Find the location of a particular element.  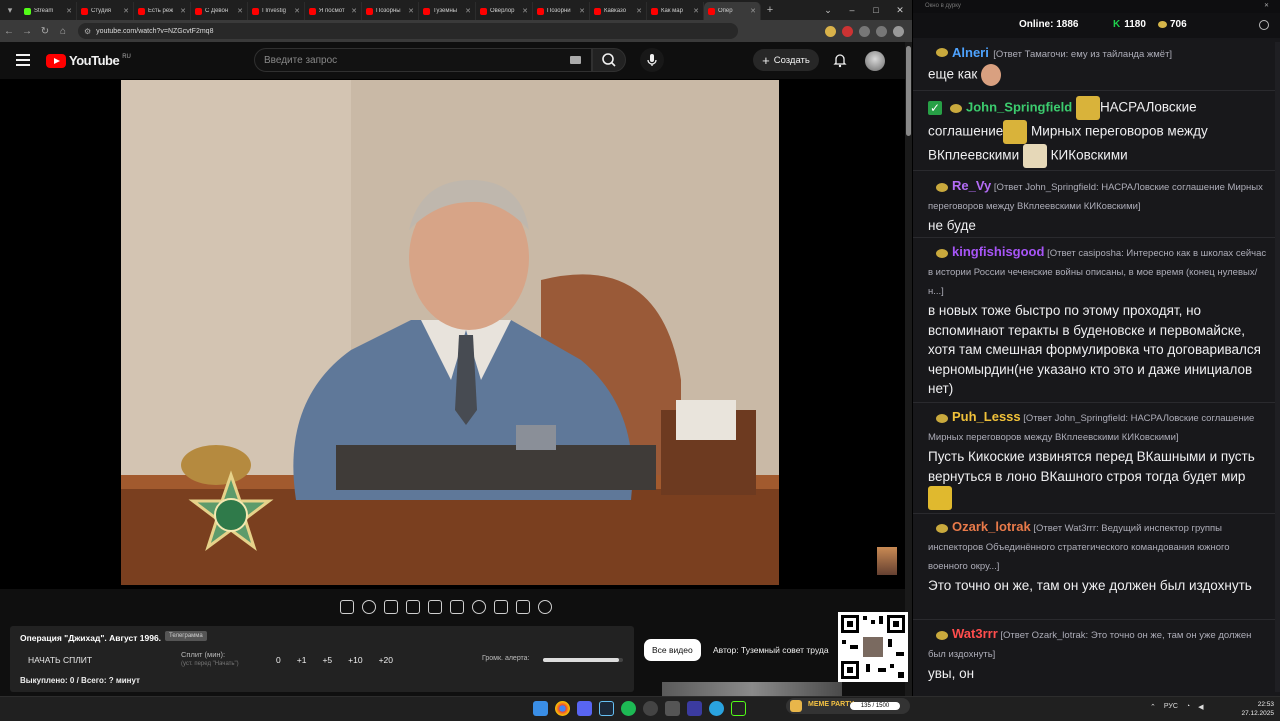

chat-username: Re_Vy is located at coordinates (971, 185).